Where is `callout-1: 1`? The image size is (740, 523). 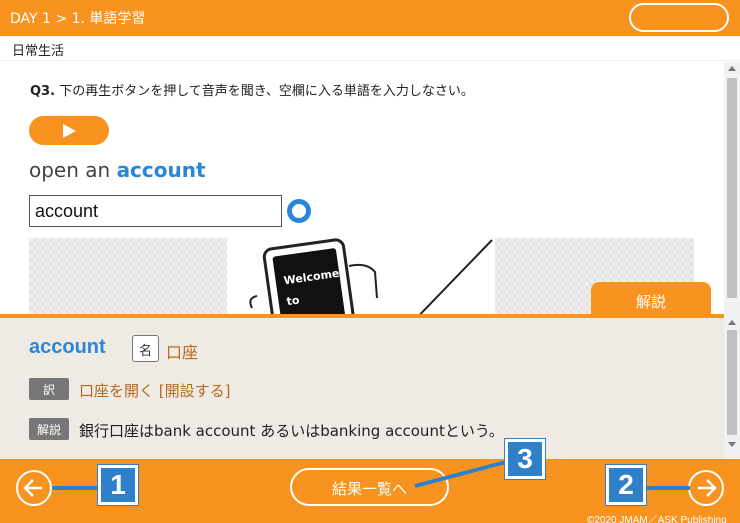
callout-1: 1 is located at coordinates (118, 485).